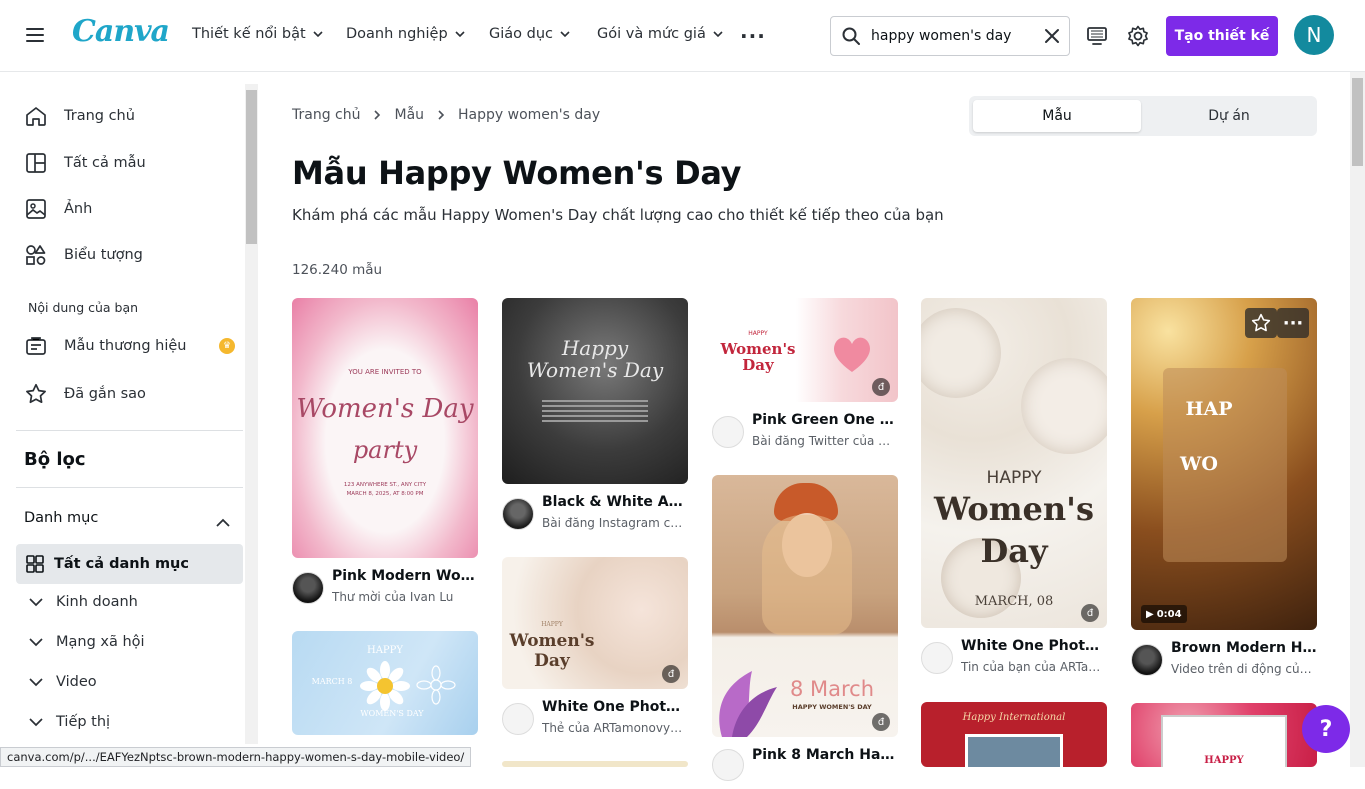  Describe the element at coordinates (1052, 36) in the screenshot. I see `close-icon` at that location.